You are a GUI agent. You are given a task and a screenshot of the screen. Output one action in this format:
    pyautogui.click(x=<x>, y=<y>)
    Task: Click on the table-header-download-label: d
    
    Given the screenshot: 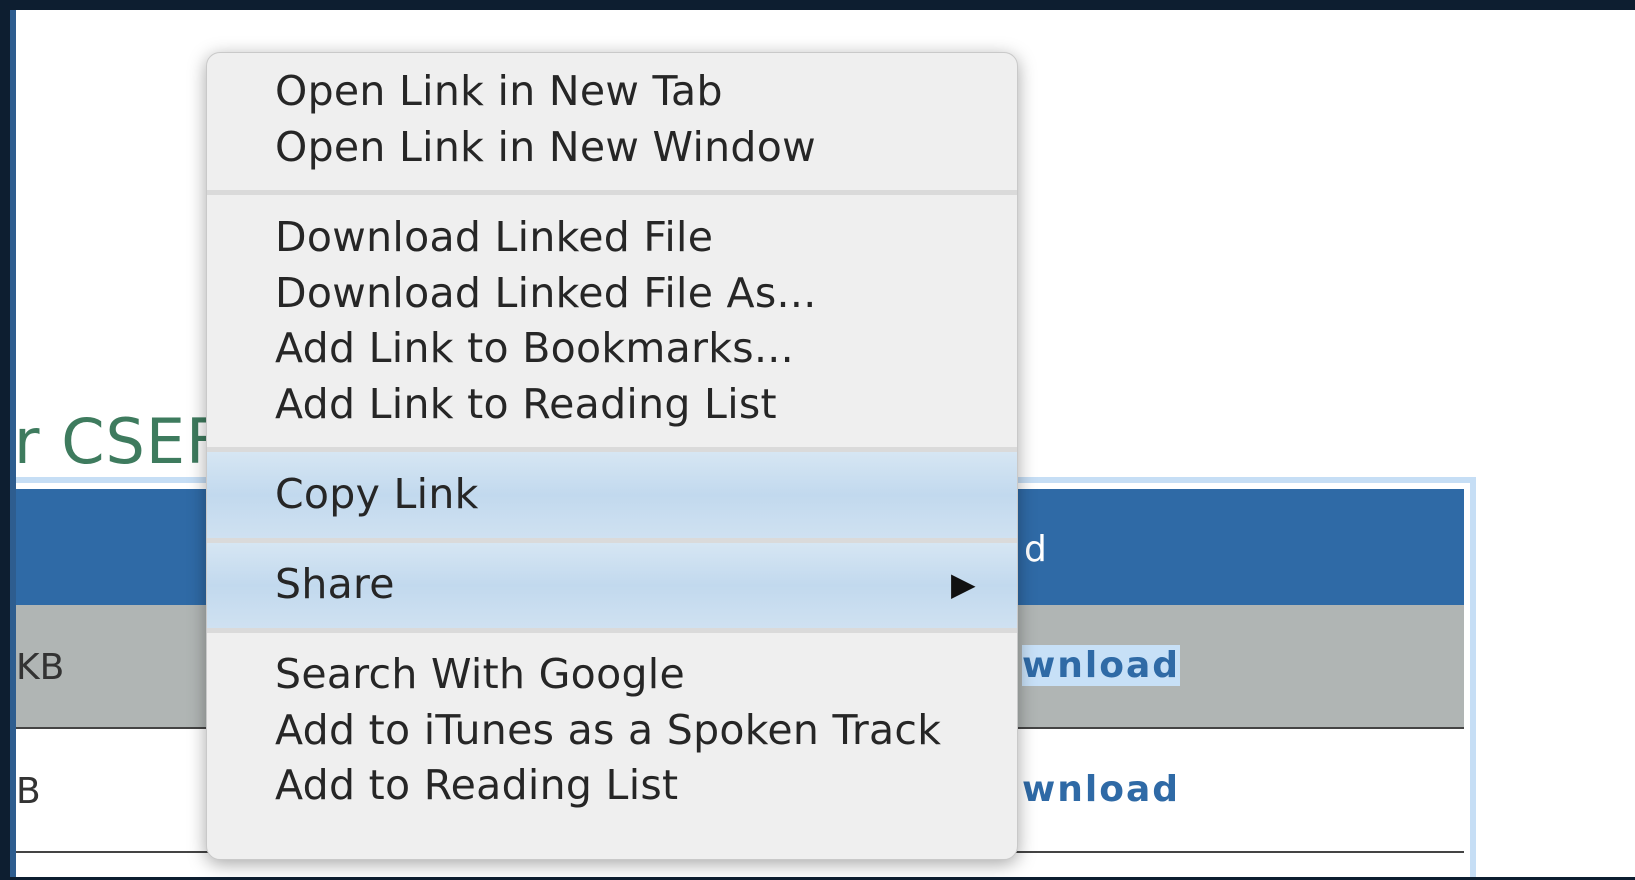 What is the action you would take?
    pyautogui.click(x=1035, y=549)
    